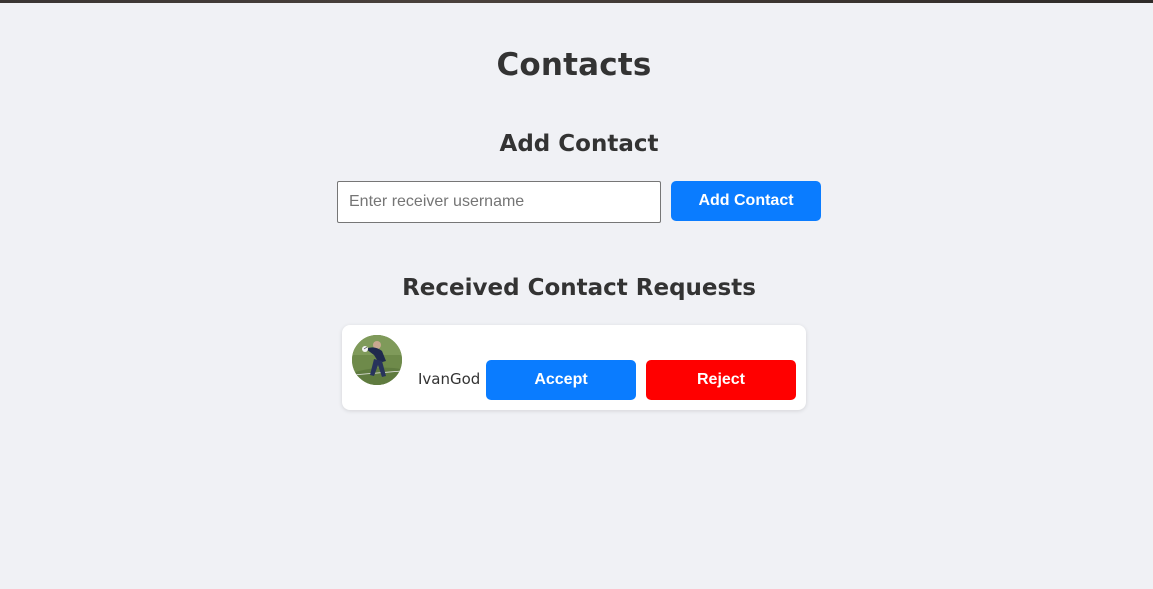 Image resolution: width=1153 pixels, height=589 pixels. I want to click on reject-button: Reject, so click(721, 380).